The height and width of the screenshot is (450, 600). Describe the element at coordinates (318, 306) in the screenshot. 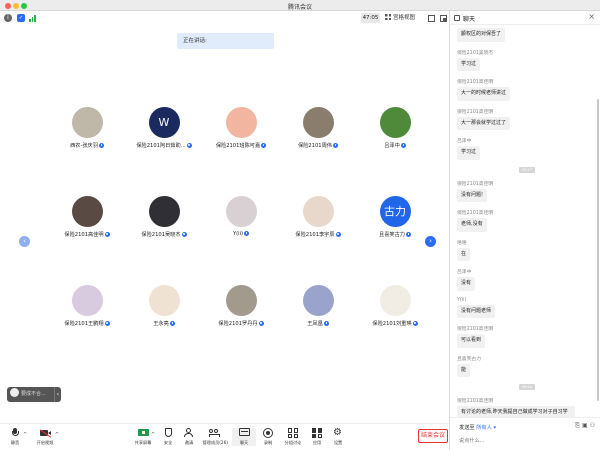

I see `participant-tile: 王凤凰` at that location.